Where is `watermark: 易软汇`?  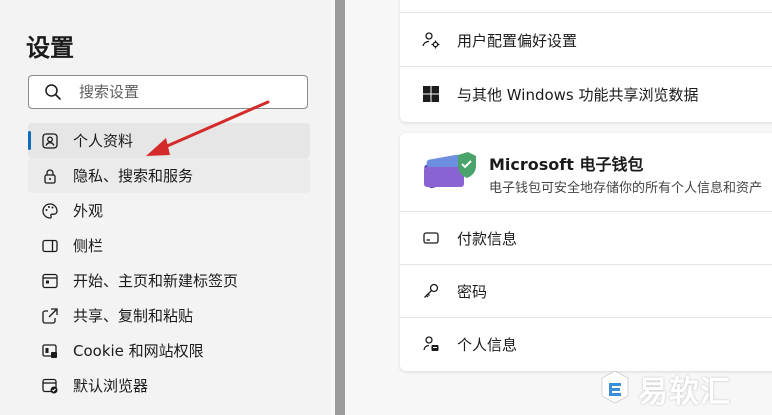
watermark: 易软汇 is located at coordinates (682, 389).